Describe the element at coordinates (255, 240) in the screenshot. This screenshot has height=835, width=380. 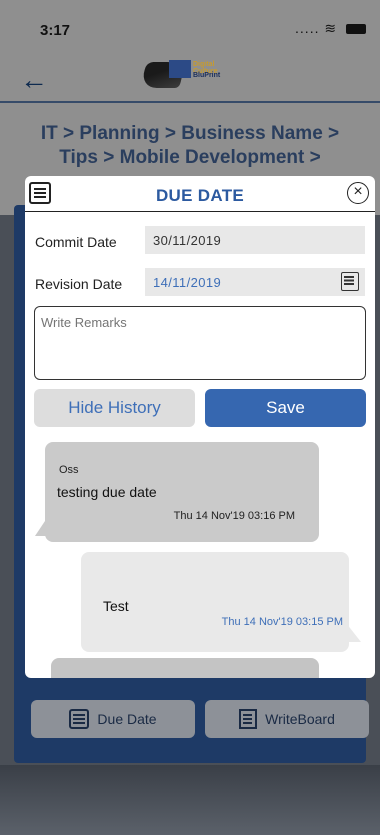
I see `commit-date-field: 30/11/2019` at that location.